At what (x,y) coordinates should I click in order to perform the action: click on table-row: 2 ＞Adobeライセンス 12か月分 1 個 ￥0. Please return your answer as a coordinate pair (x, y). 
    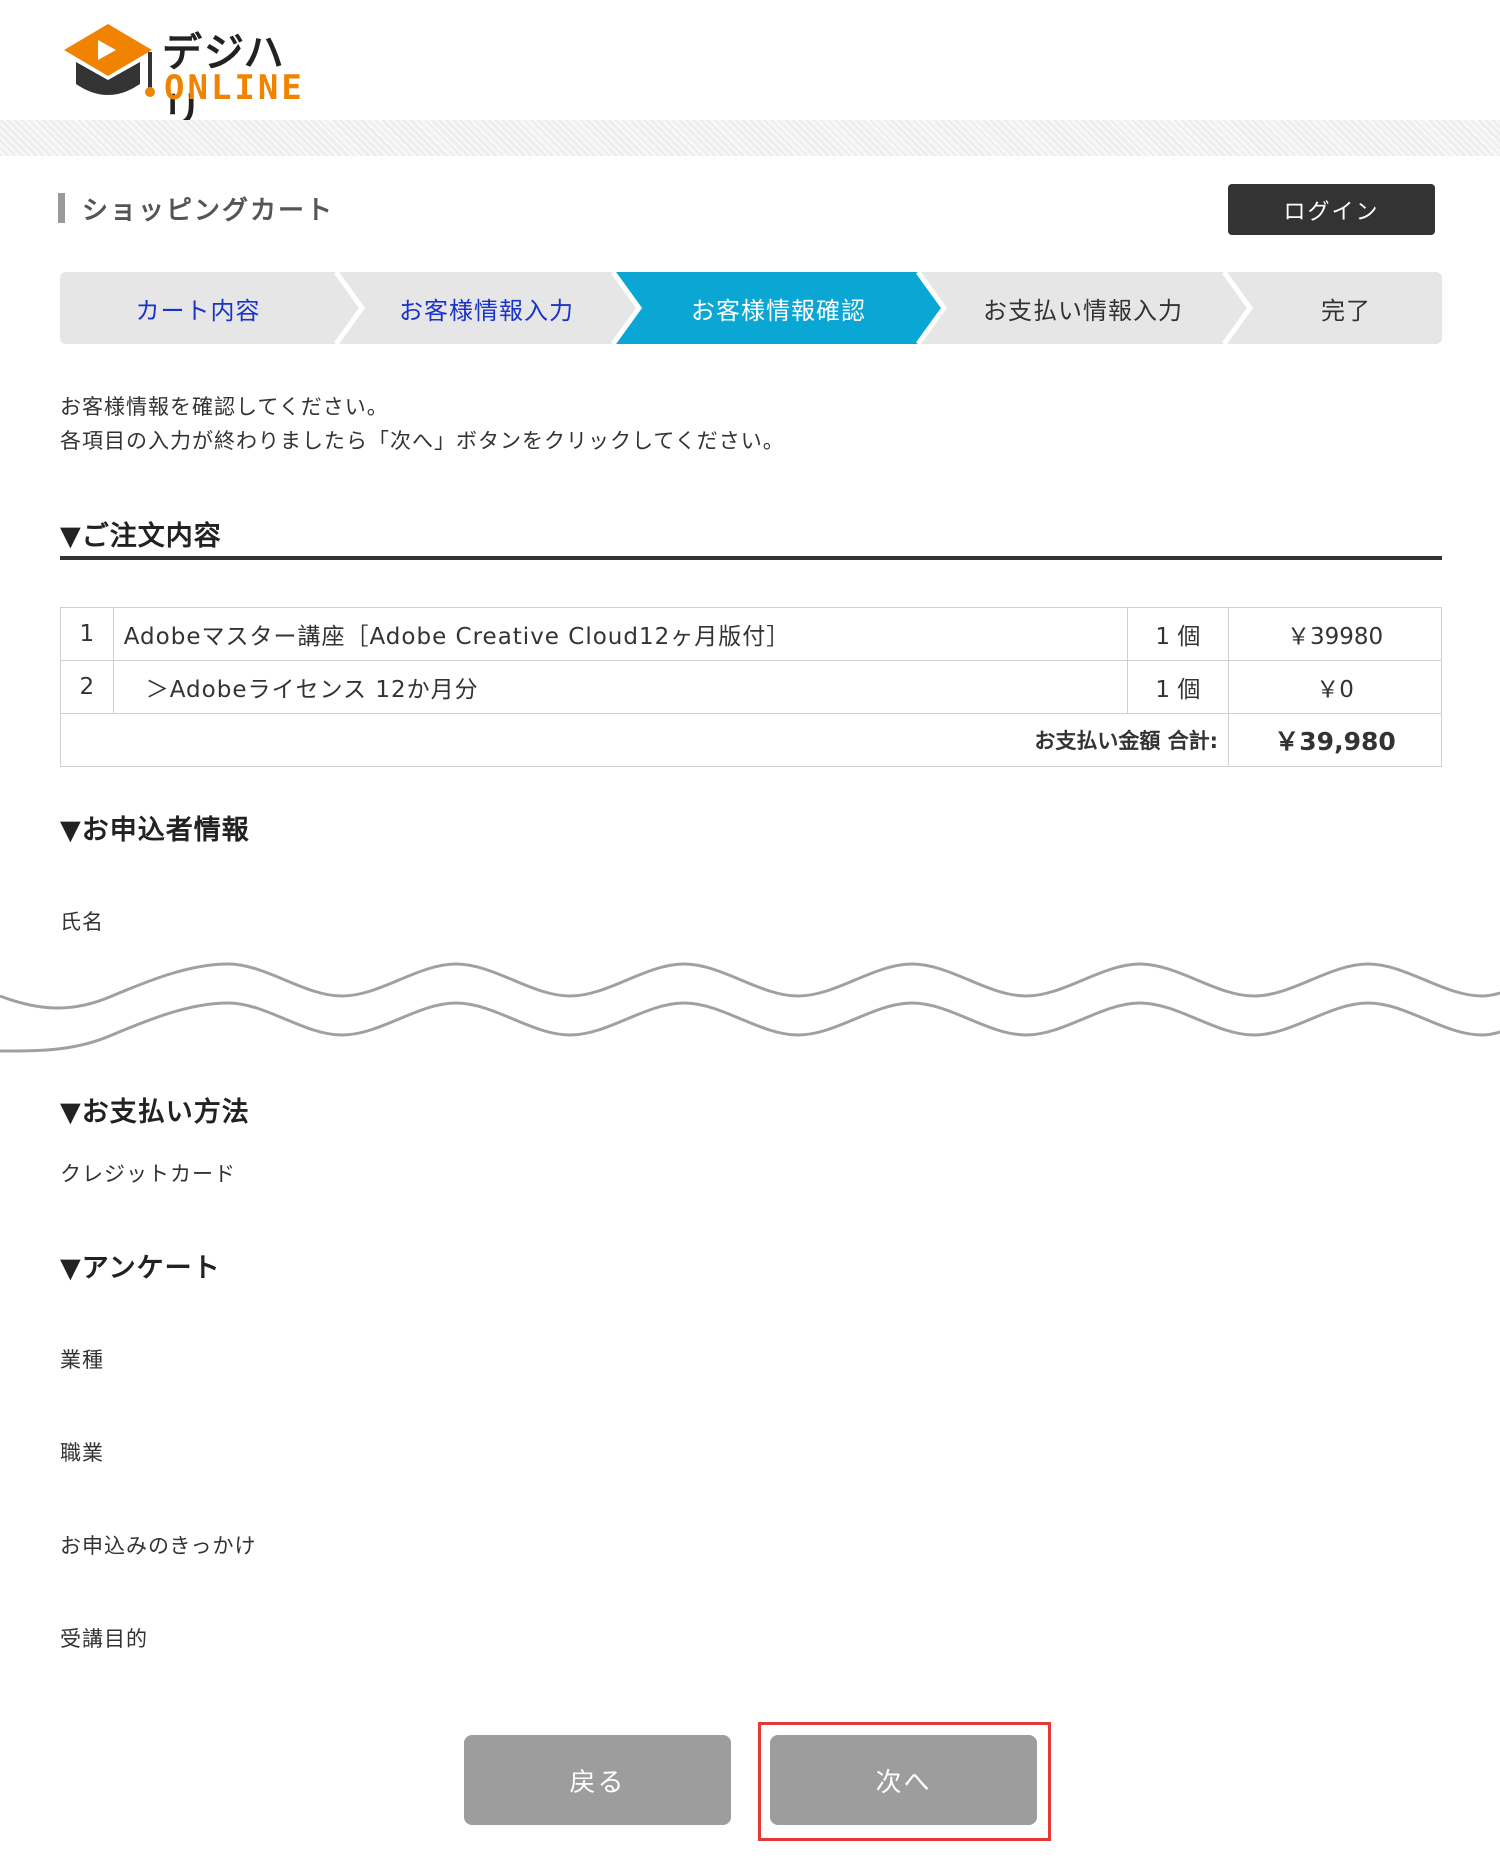
    Looking at the image, I should click on (751, 687).